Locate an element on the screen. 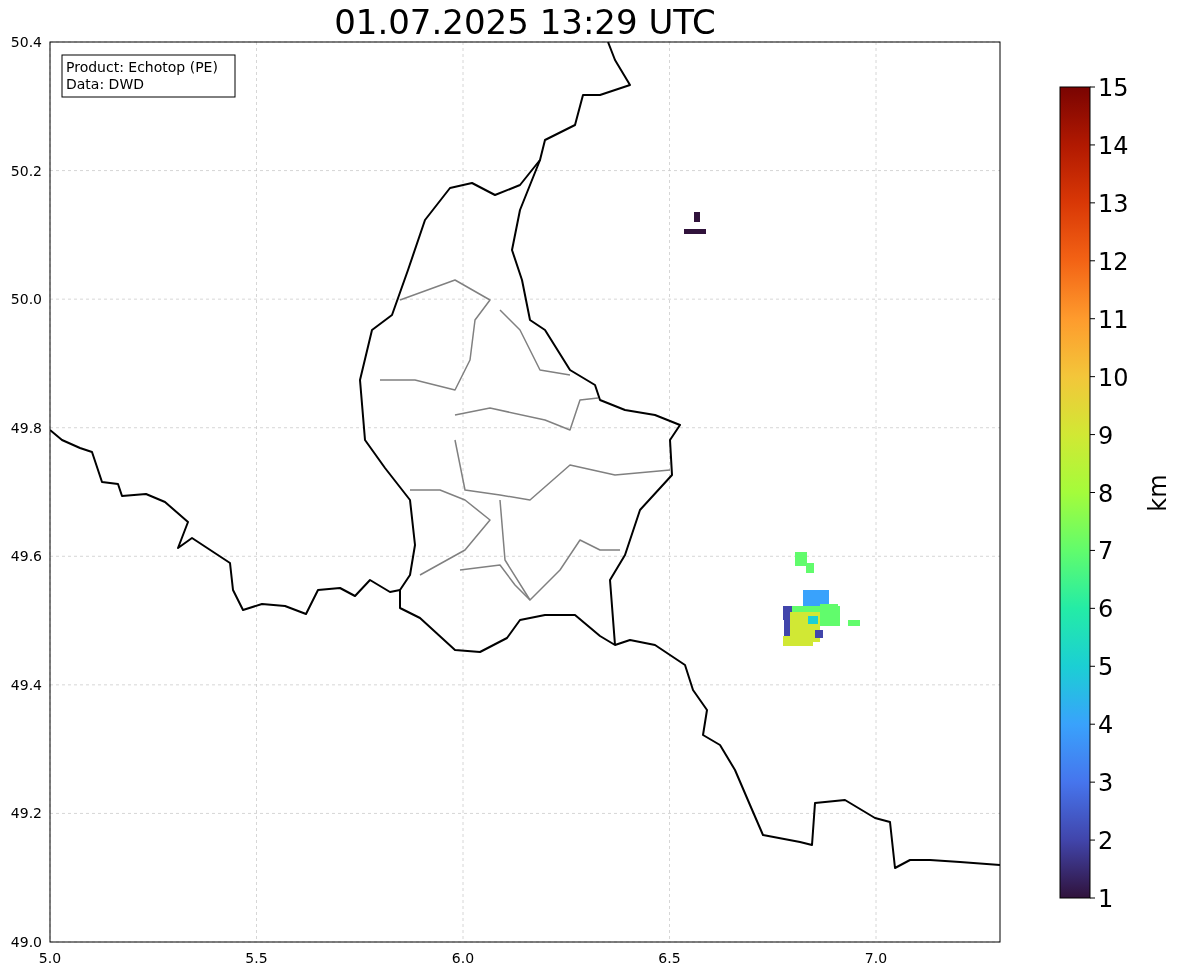  colorbar-label: km is located at coordinates (1158, 493).